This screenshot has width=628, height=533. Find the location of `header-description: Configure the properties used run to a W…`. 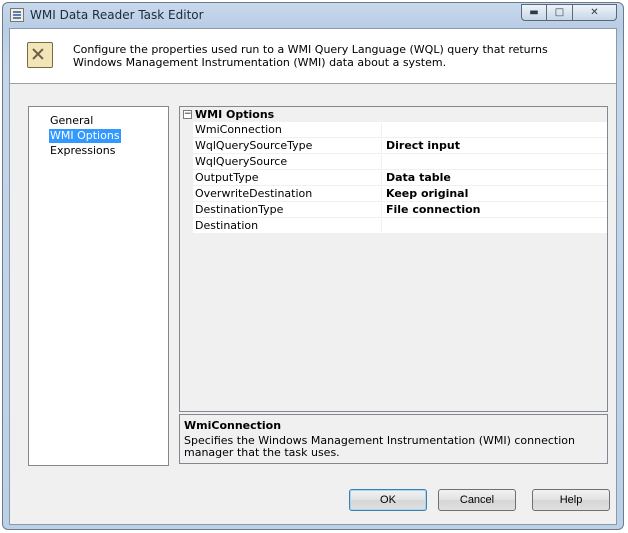

header-description: Configure the properties used run to a W… is located at coordinates (310, 56).